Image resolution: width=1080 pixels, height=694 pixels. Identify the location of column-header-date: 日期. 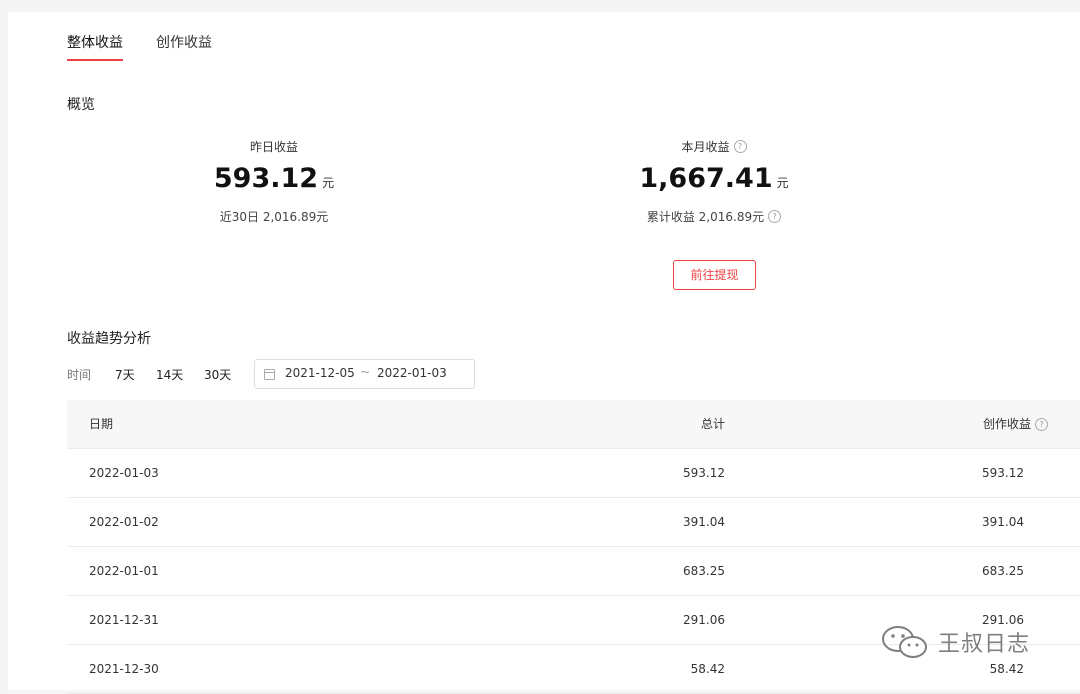
(101, 424).